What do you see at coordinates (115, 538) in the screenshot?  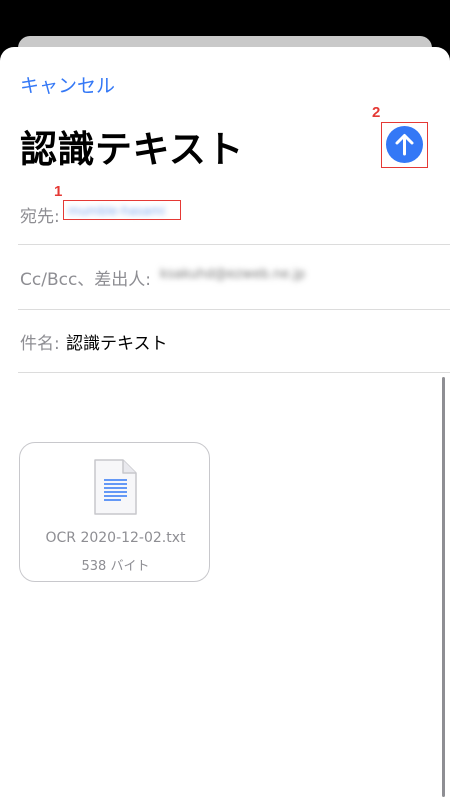 I see `attachment-filename: OCR 2020-12-02.txt` at bounding box center [115, 538].